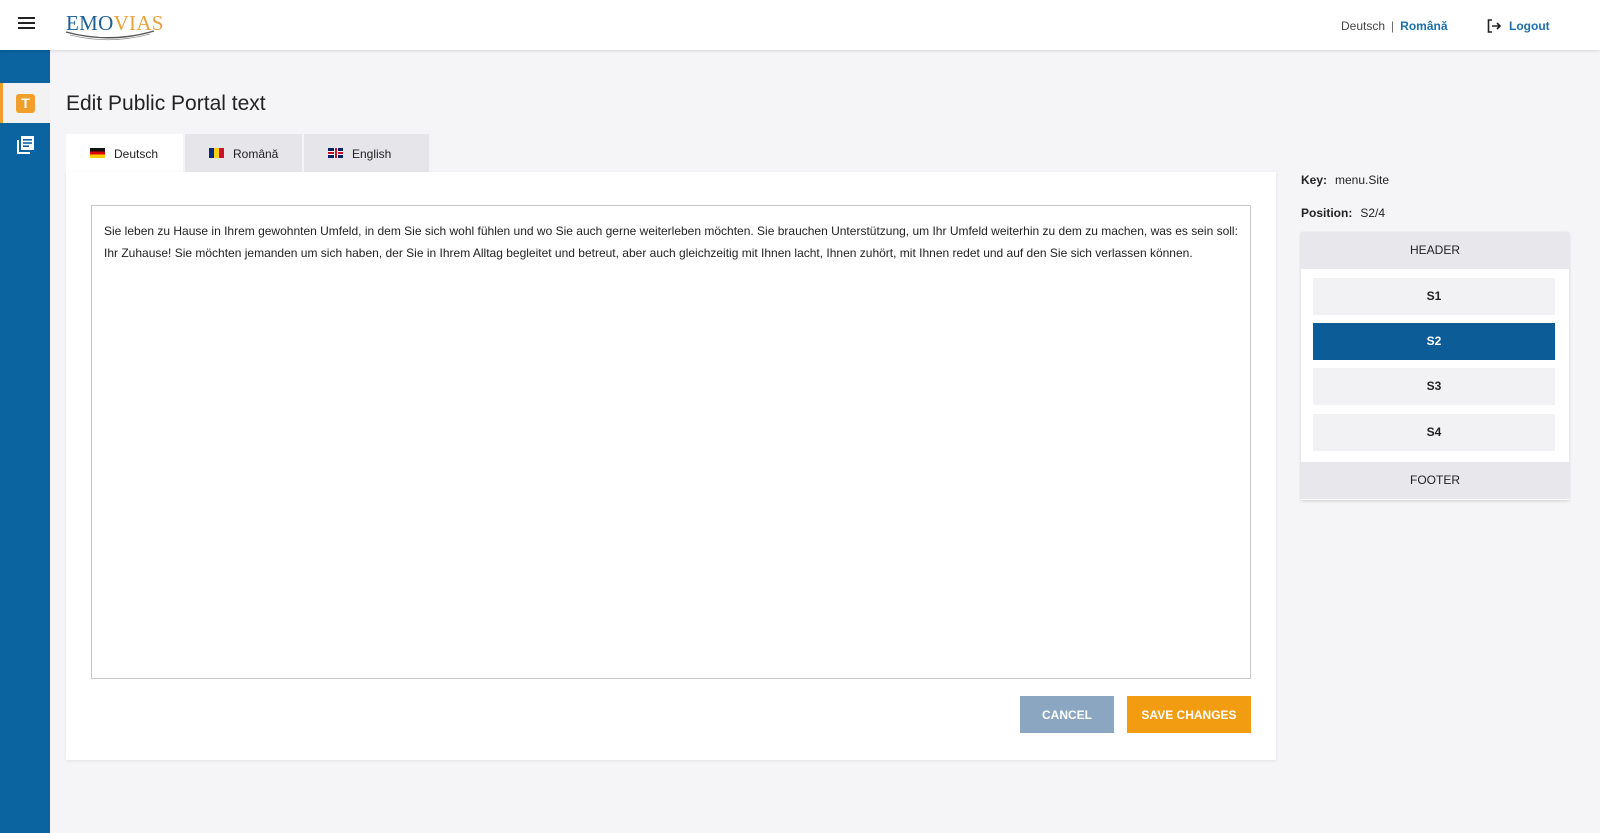 The height and width of the screenshot is (833, 1600). I want to click on logout-icon, so click(1494, 26).